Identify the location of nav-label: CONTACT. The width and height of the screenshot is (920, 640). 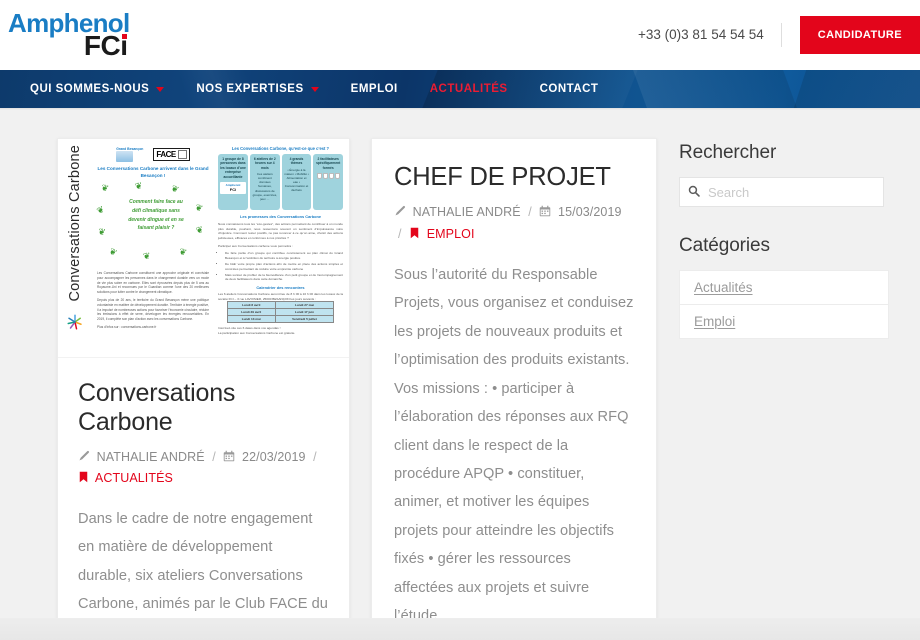
(569, 89).